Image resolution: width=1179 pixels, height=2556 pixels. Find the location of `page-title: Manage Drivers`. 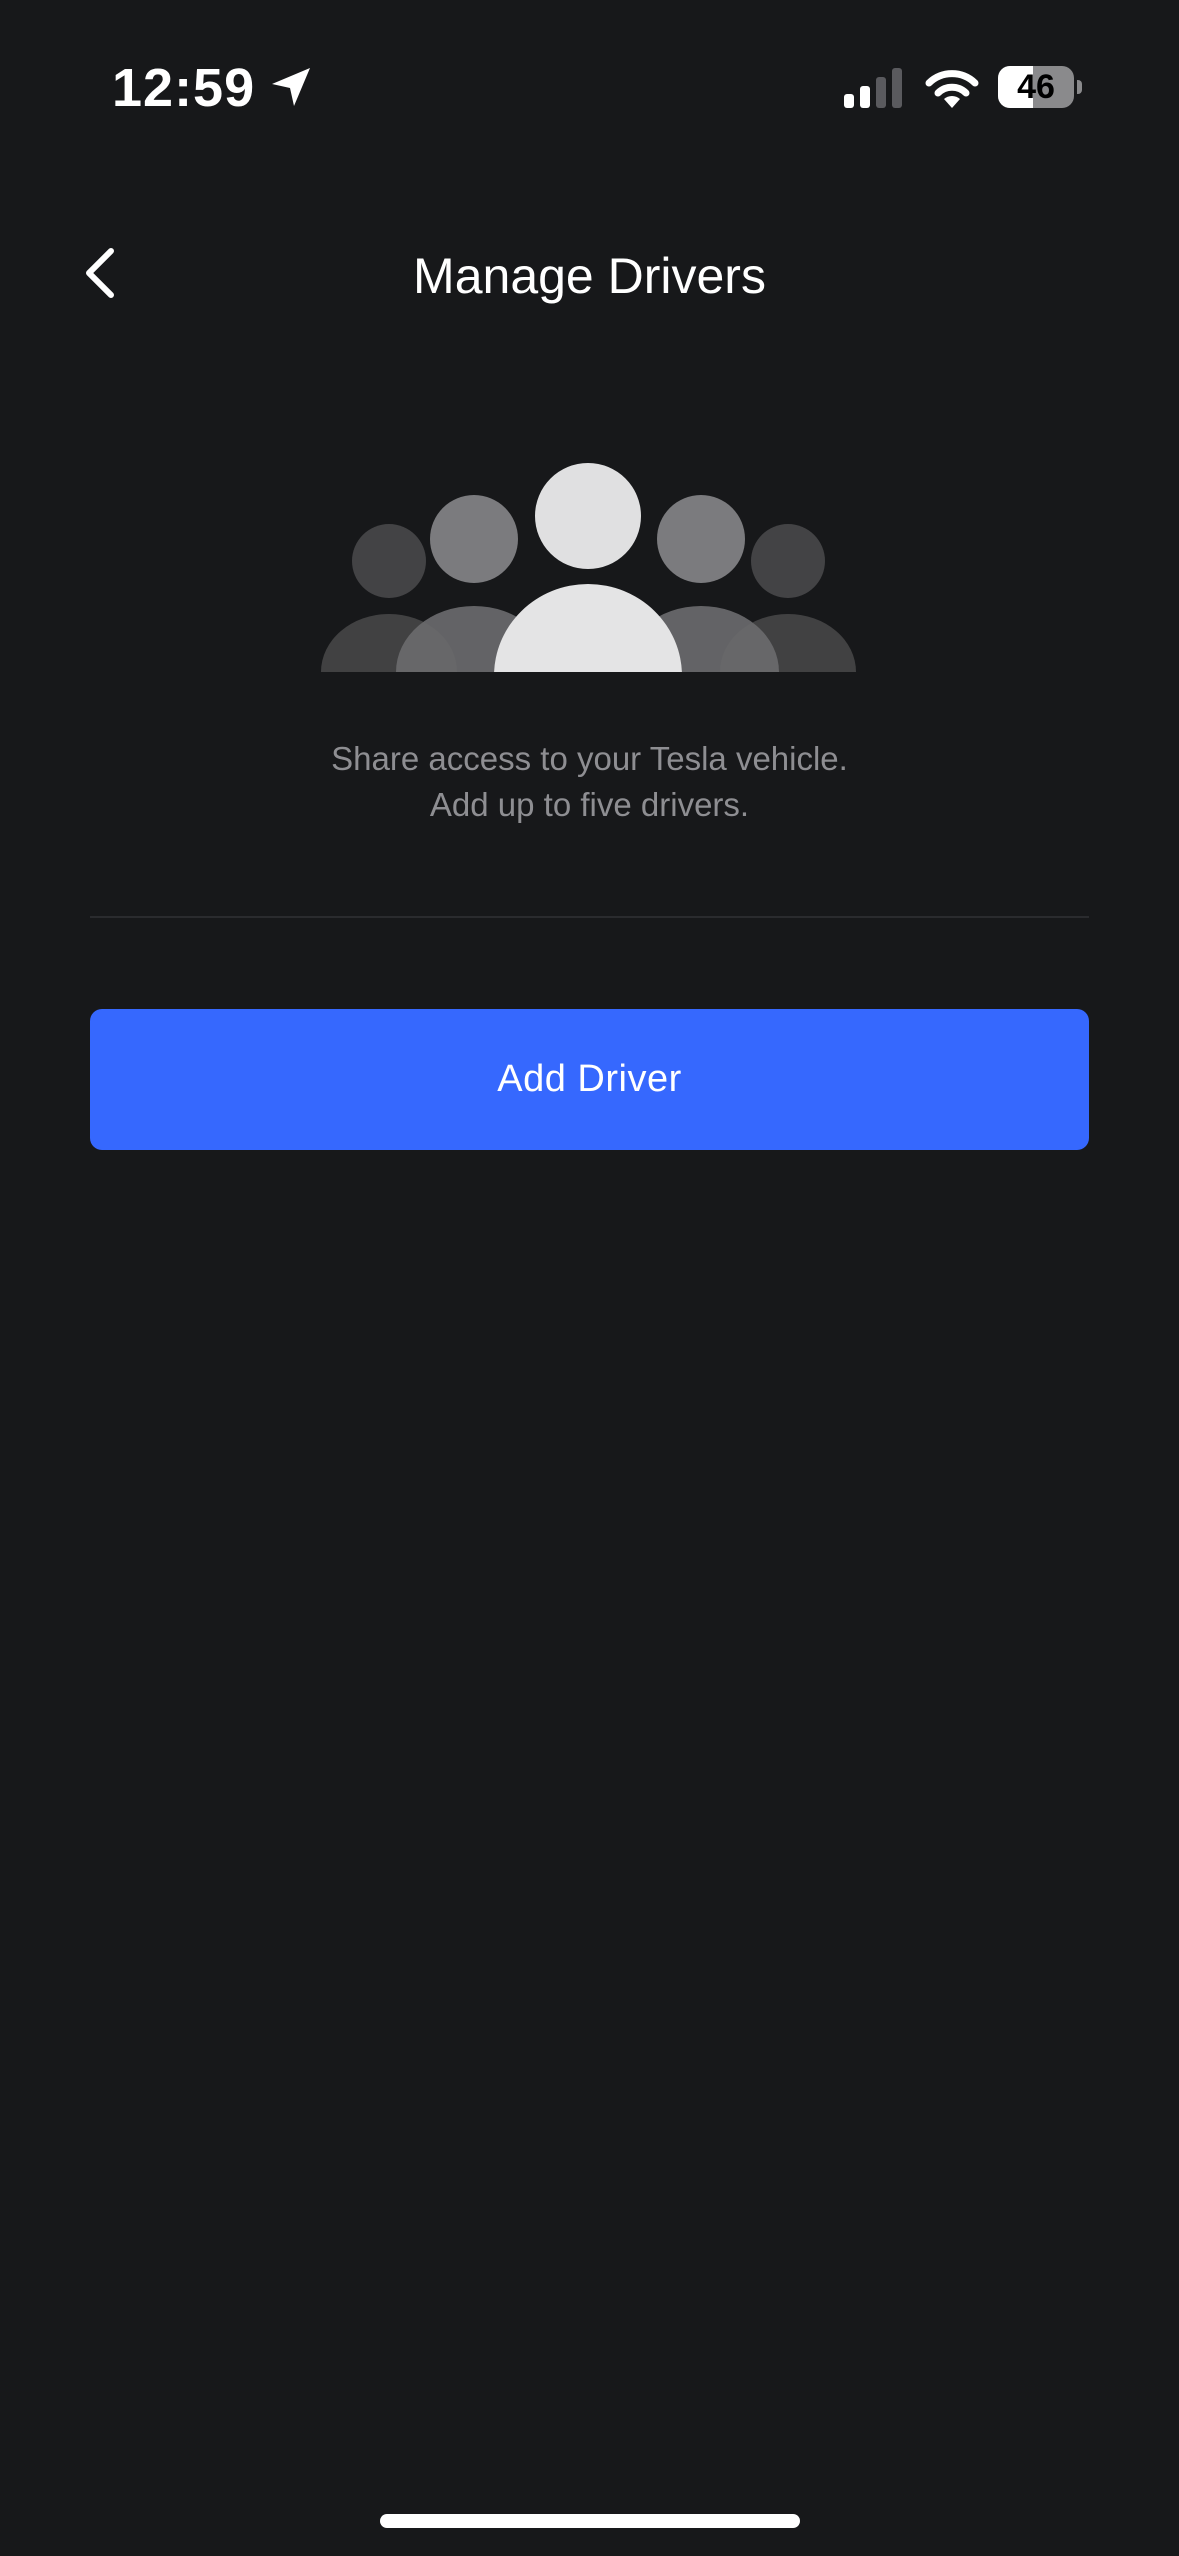

page-title: Manage Drivers is located at coordinates (589, 276).